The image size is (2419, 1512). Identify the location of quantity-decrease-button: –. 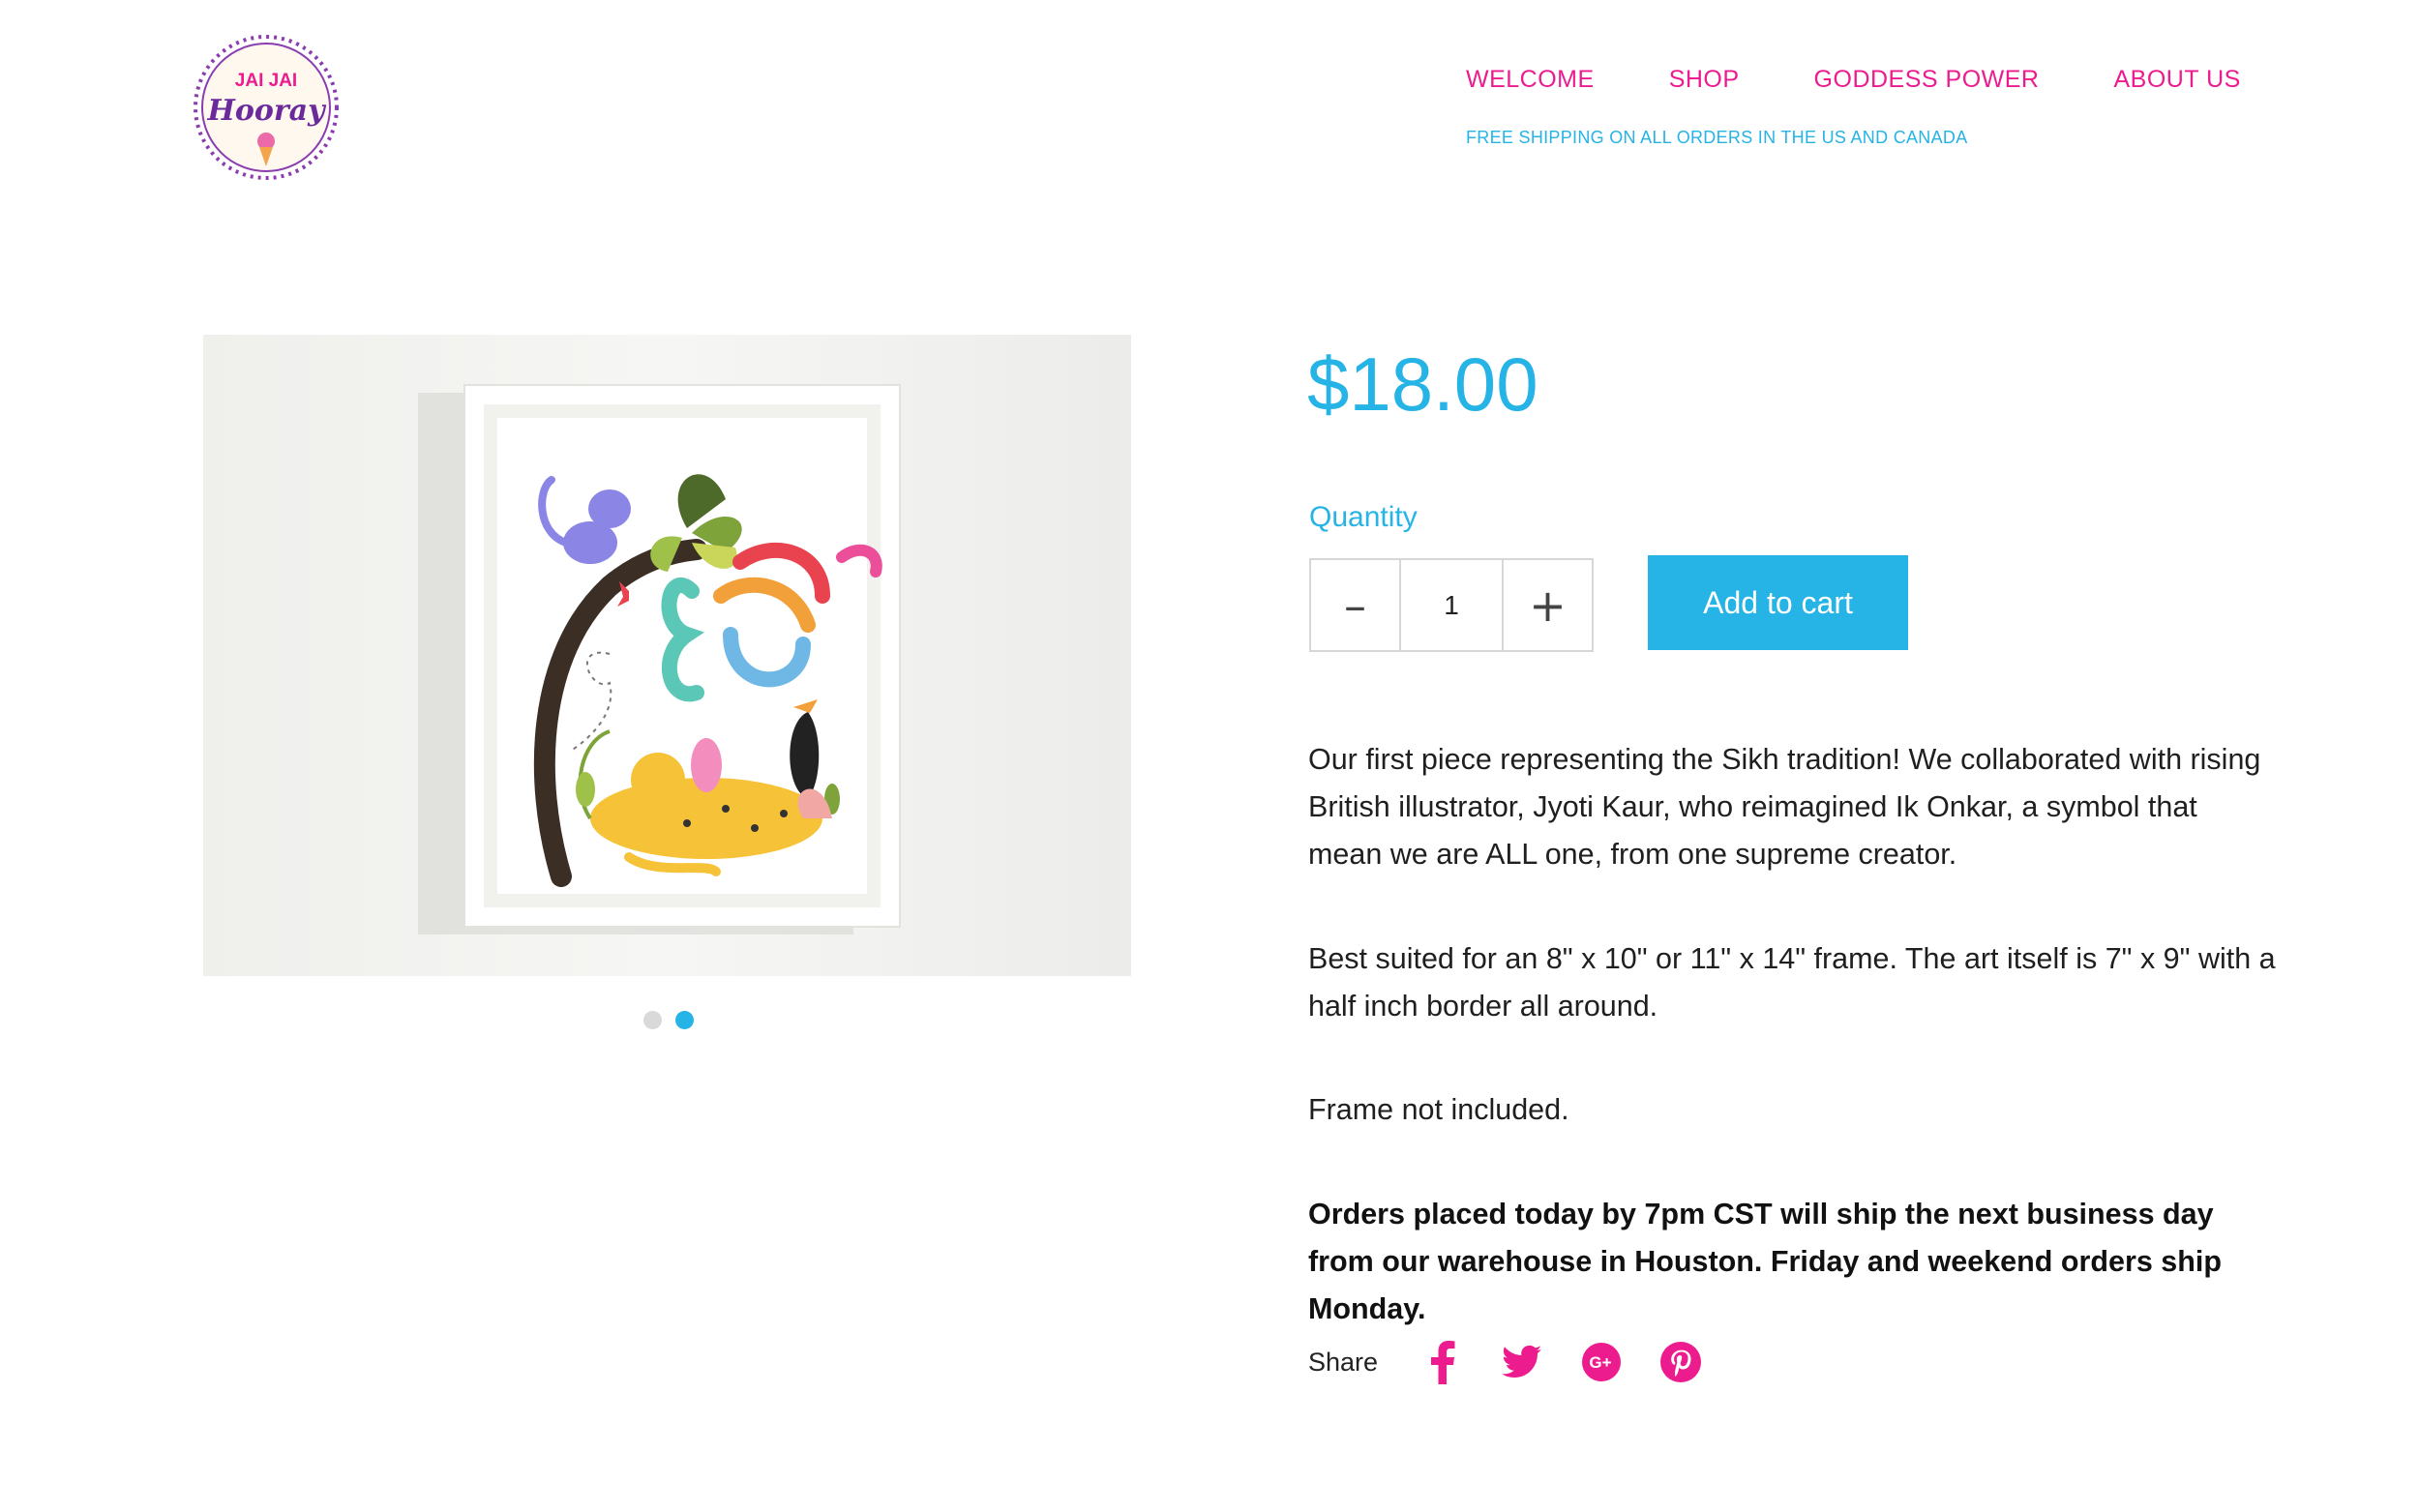
(1355, 605).